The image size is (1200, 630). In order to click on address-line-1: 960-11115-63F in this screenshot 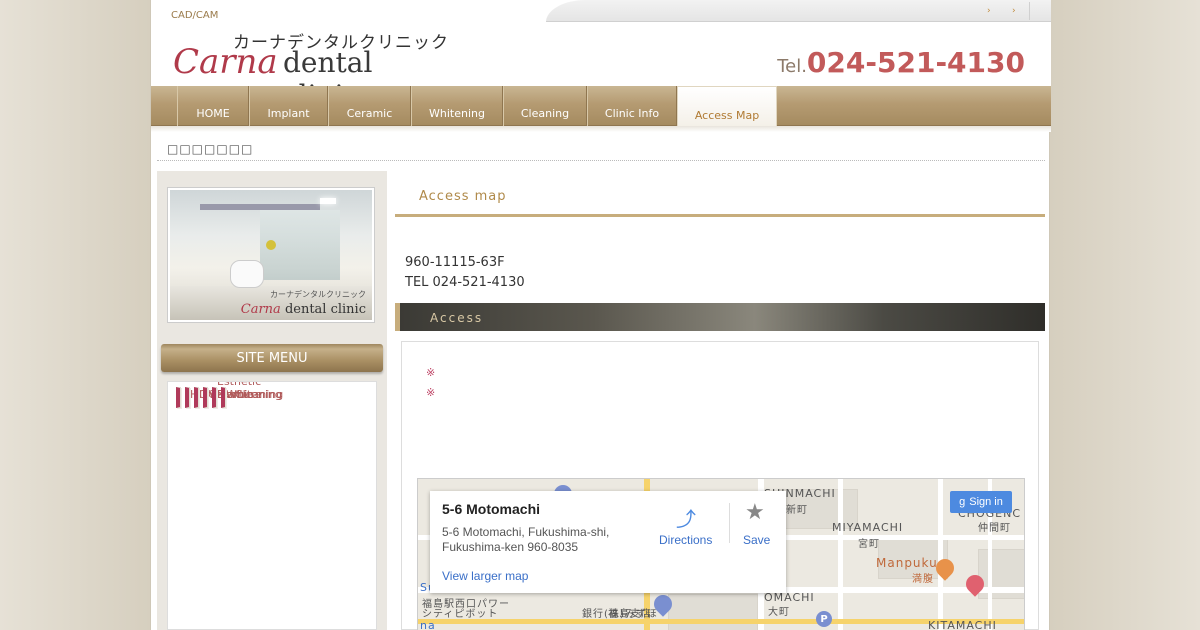, I will do `click(455, 262)`.